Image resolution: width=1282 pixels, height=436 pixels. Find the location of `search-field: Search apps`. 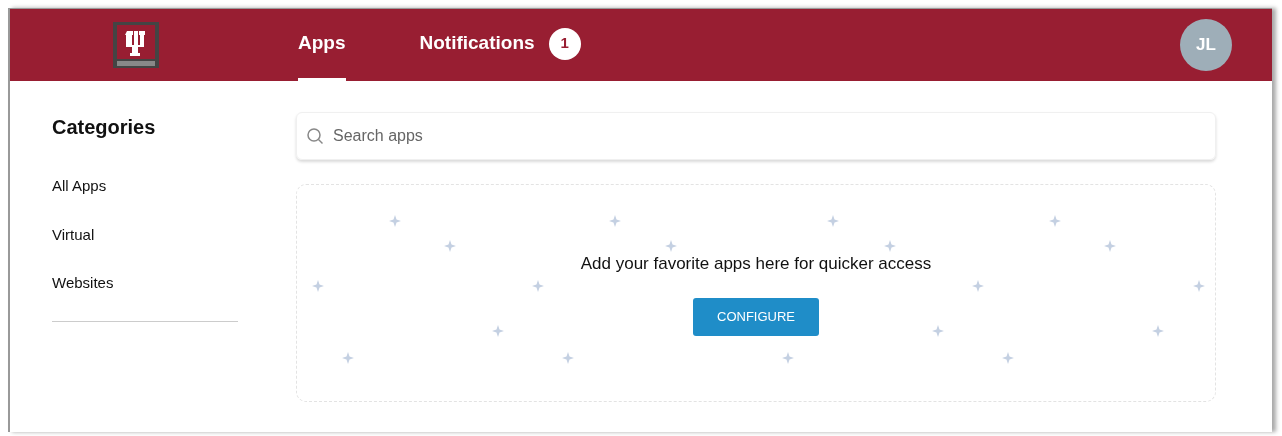

search-field: Search apps is located at coordinates (756, 136).